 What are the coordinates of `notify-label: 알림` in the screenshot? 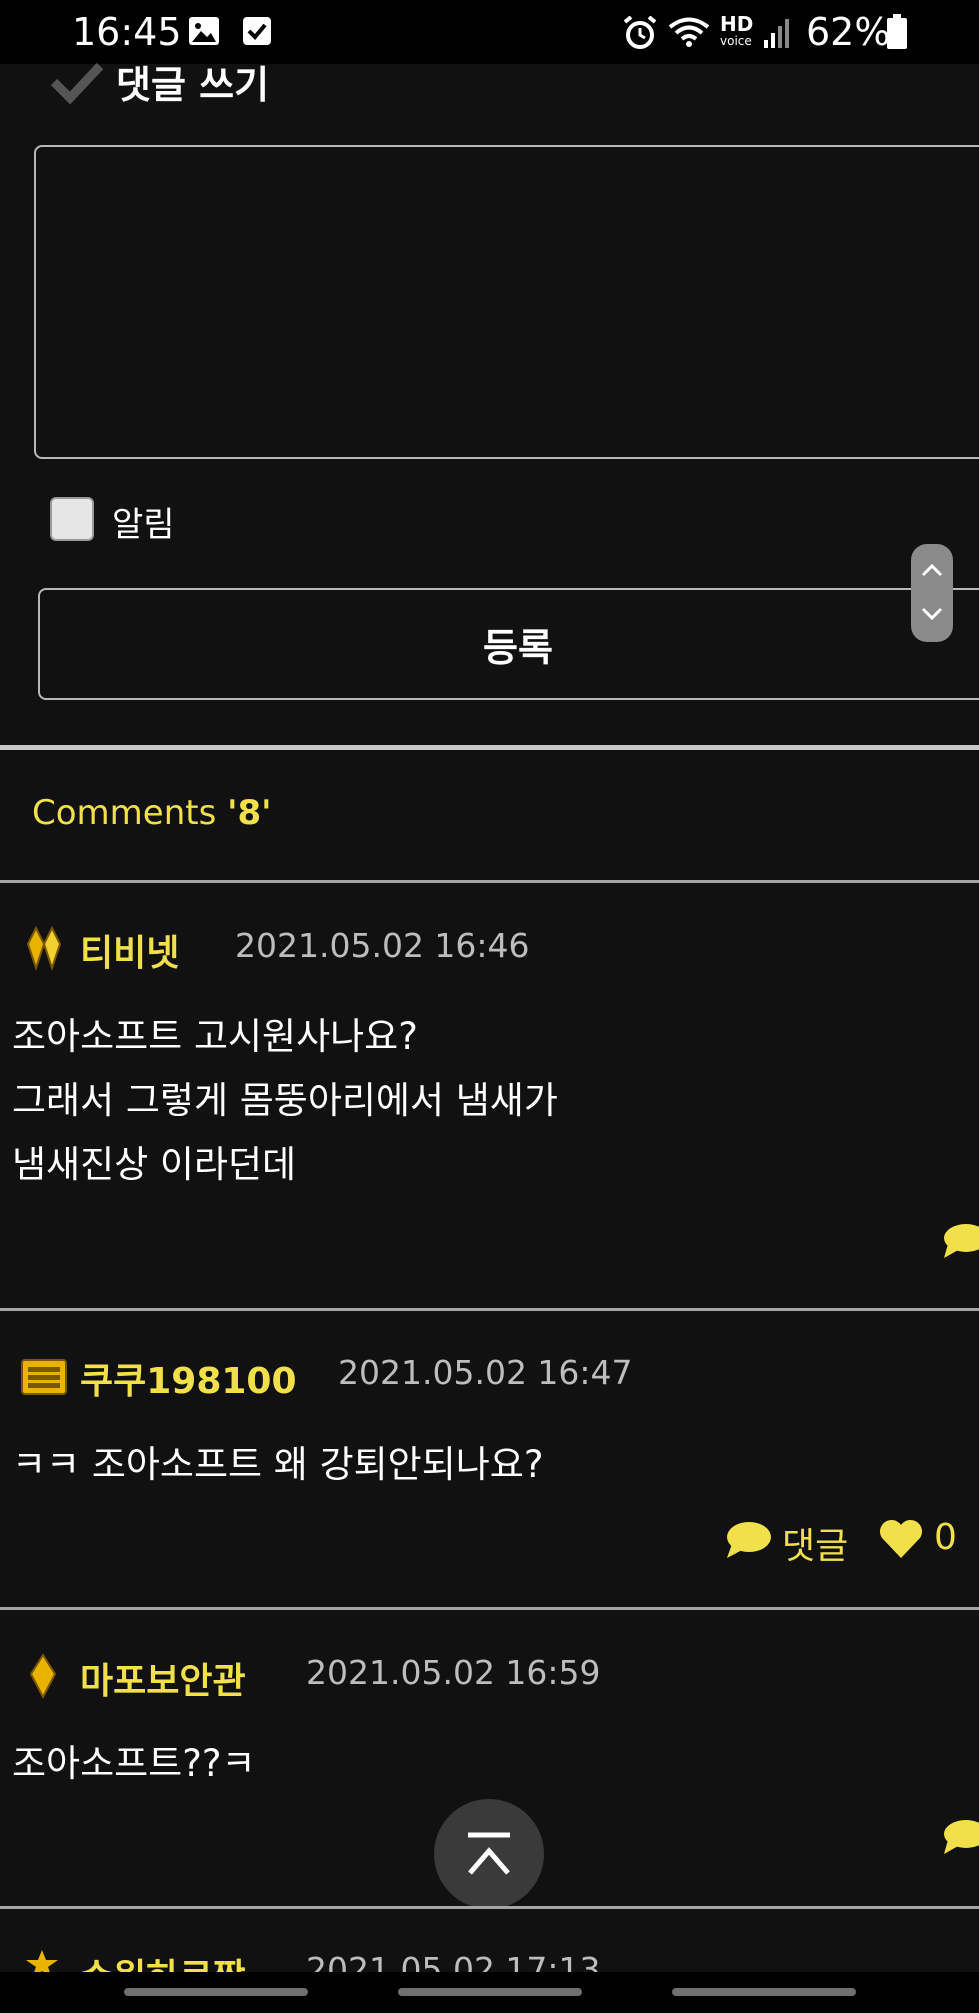 It's located at (143, 525).